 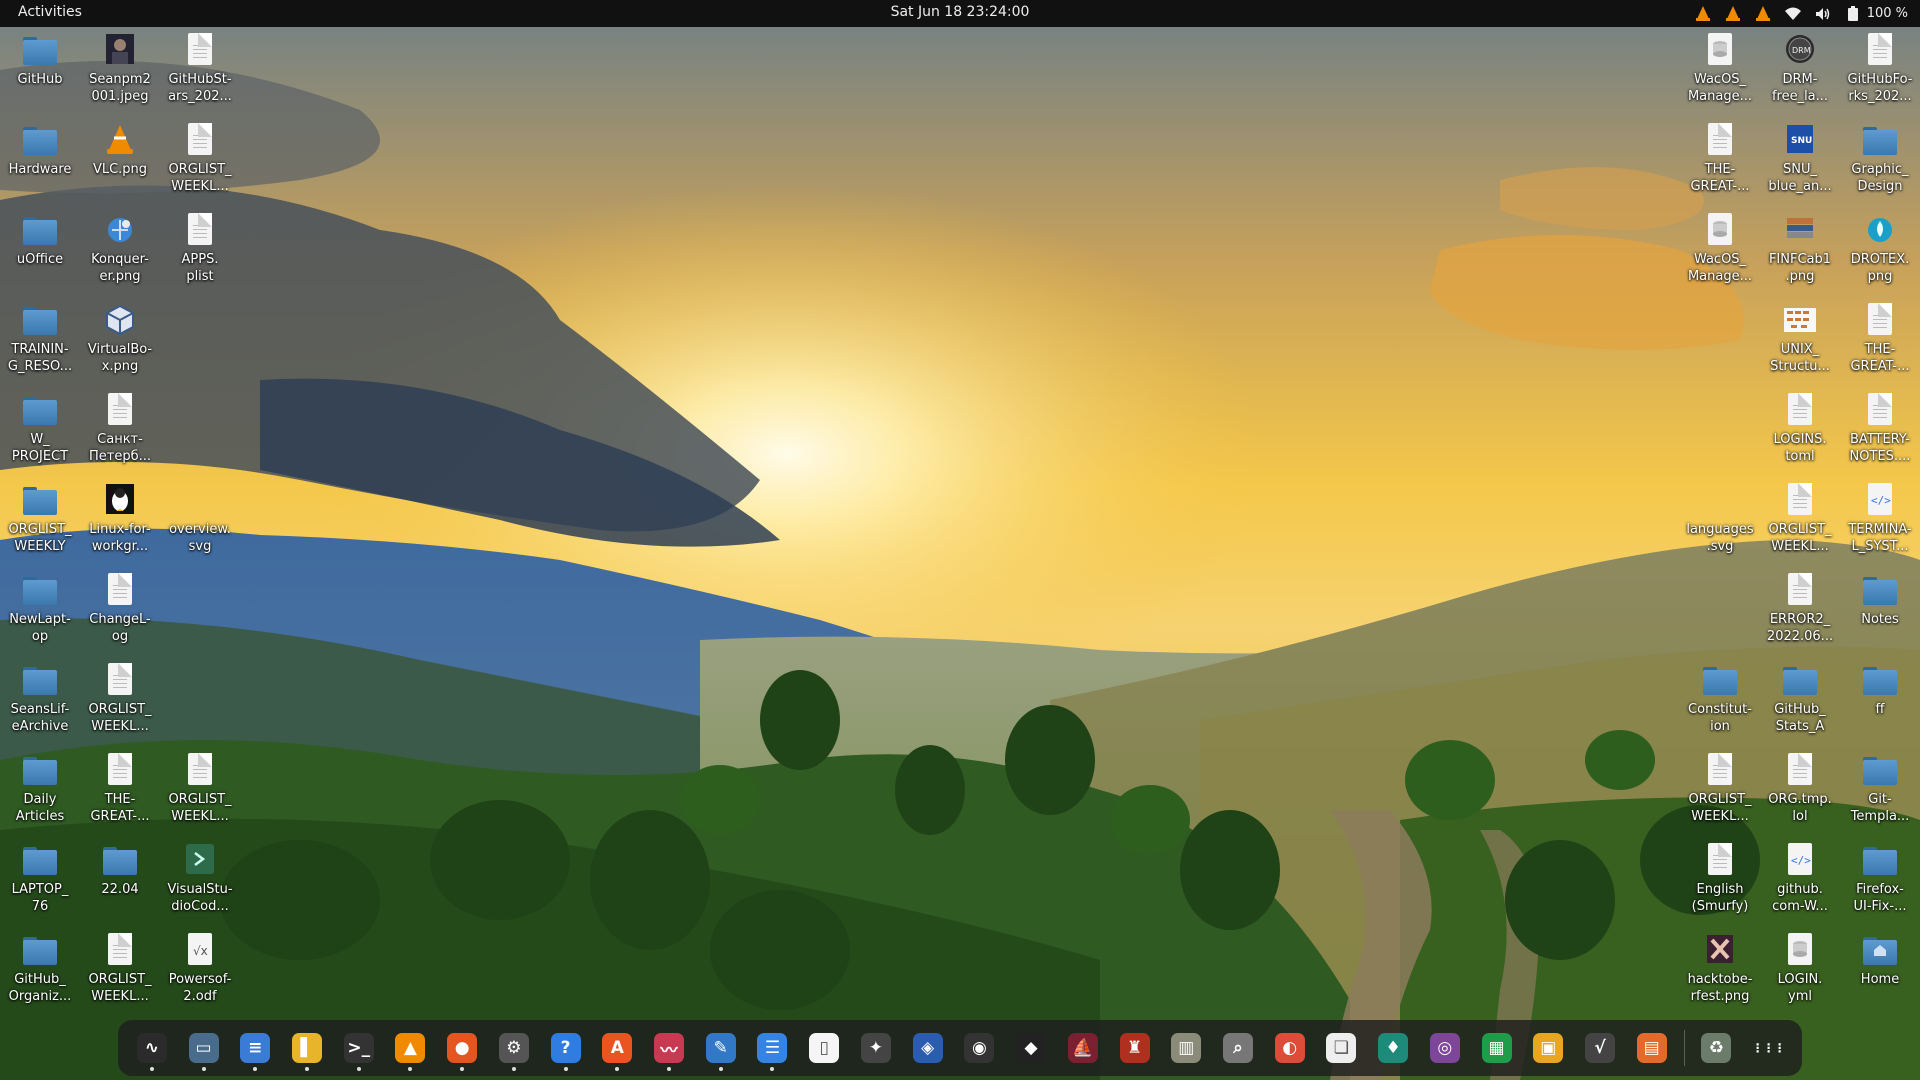 I want to click on dock-item-impress: ▣, so click(x=1548, y=1048).